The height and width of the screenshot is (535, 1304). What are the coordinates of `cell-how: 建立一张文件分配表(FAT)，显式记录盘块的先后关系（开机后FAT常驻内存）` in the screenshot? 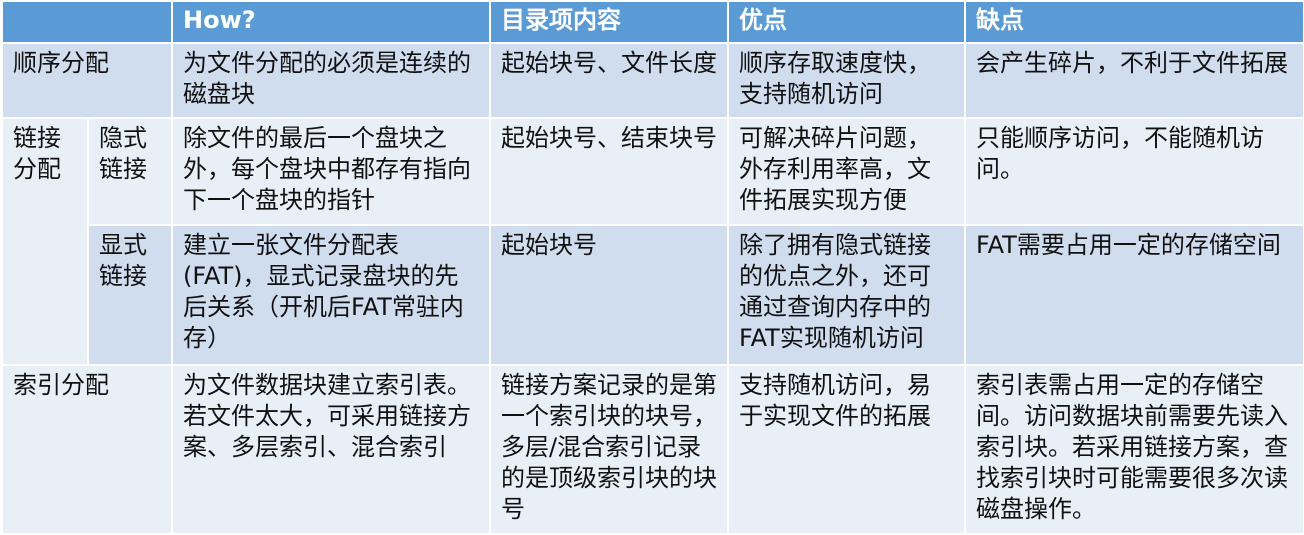 It's located at (331, 295).